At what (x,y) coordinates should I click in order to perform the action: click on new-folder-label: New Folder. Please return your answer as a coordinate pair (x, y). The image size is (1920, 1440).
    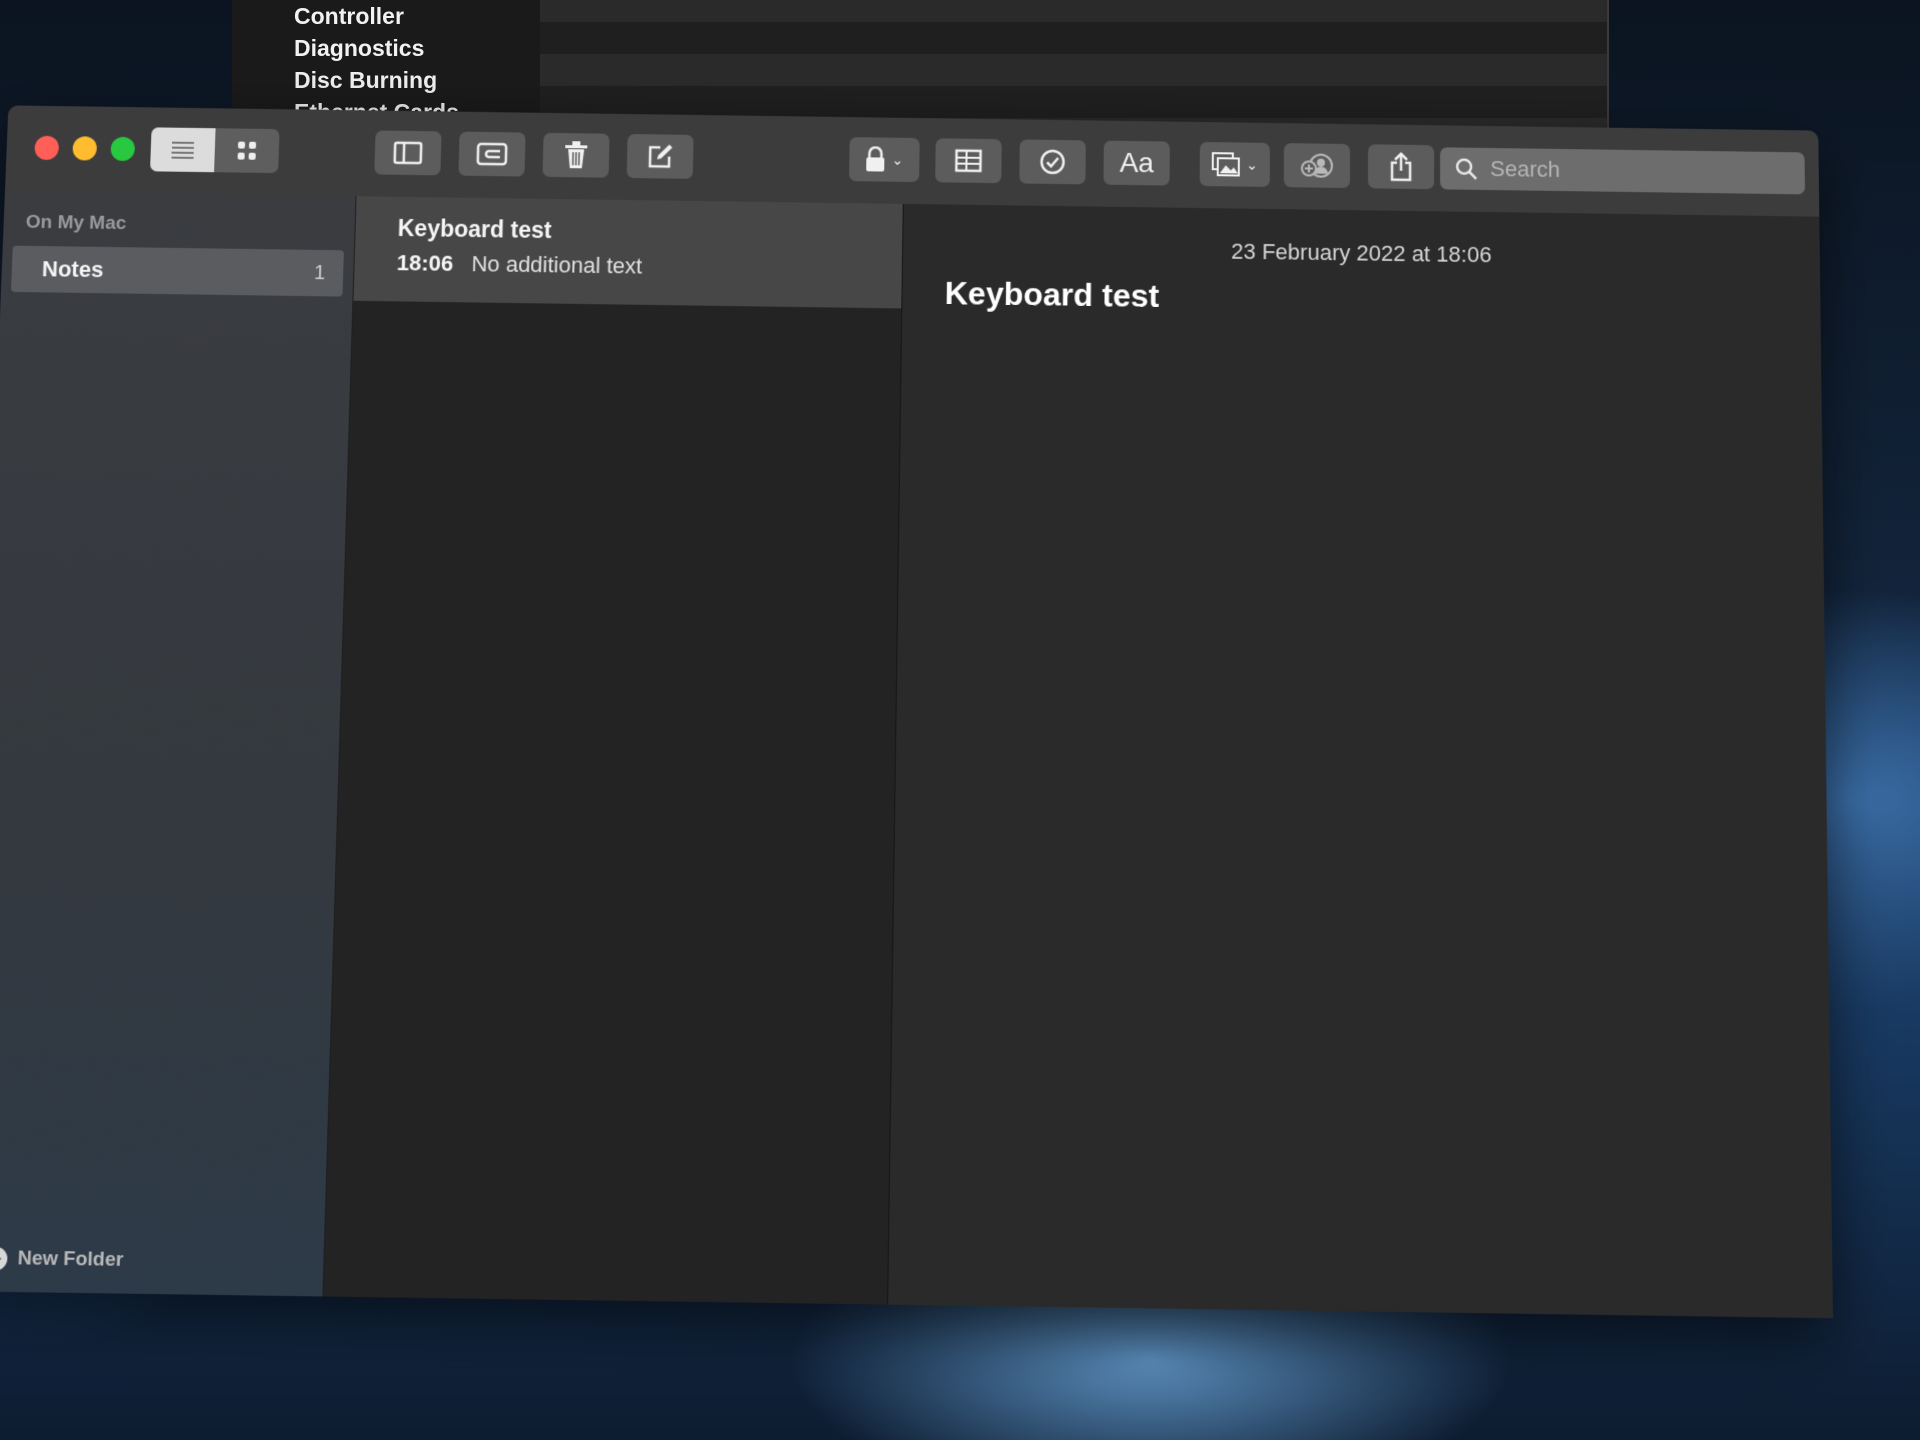
    Looking at the image, I should click on (70, 1259).